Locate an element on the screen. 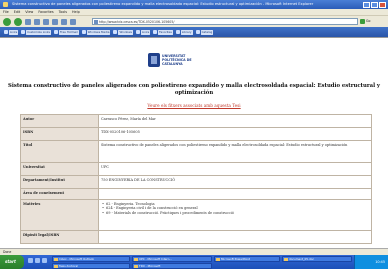 The width and height of the screenshot is (388, 269). menu-tools: Tools is located at coordinates (63, 12).